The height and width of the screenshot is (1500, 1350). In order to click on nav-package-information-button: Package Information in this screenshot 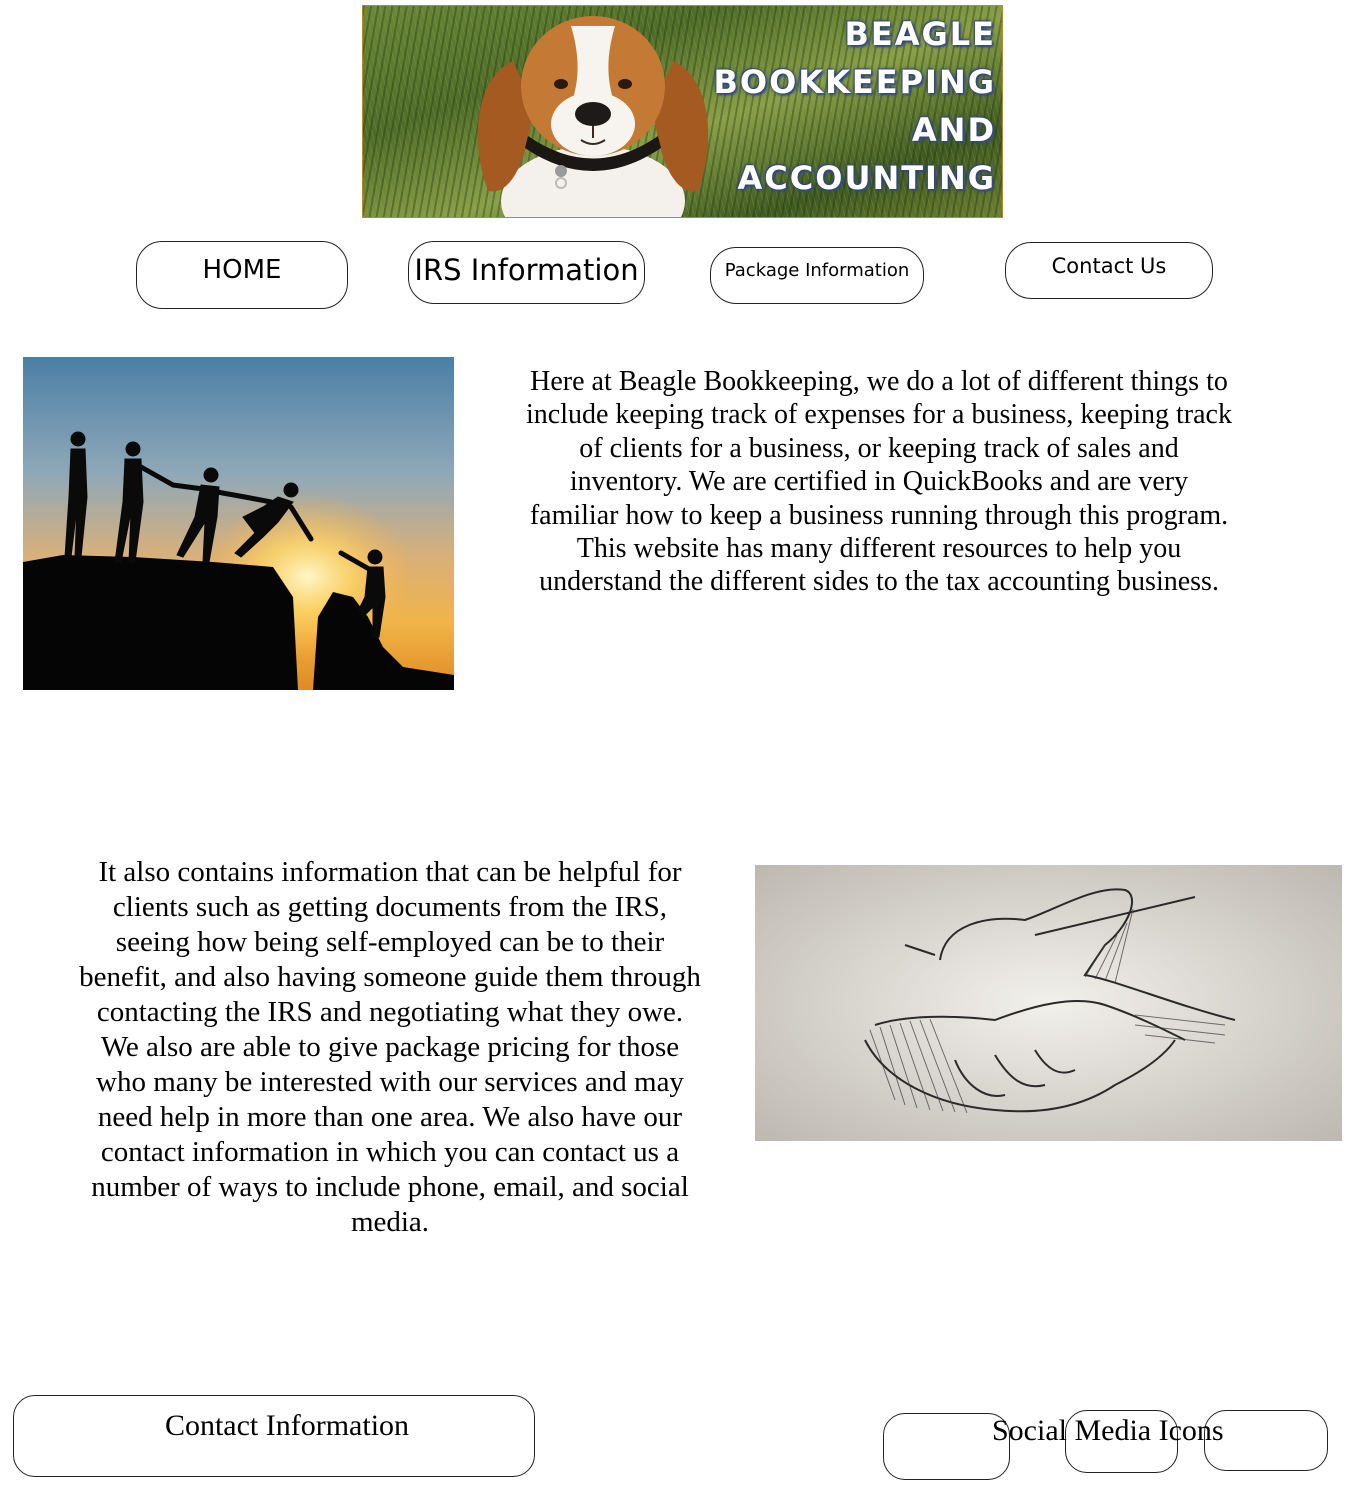, I will do `click(817, 275)`.